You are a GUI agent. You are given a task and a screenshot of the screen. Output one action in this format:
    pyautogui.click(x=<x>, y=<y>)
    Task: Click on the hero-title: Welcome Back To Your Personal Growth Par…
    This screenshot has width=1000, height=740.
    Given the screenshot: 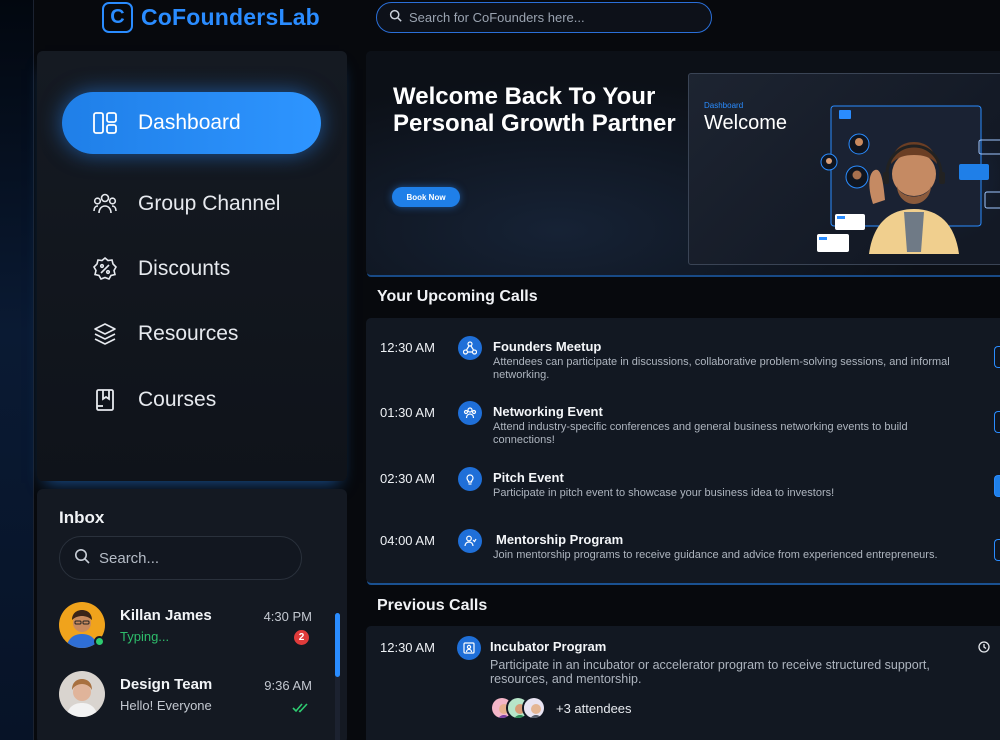 What is the action you would take?
    pyautogui.click(x=534, y=110)
    